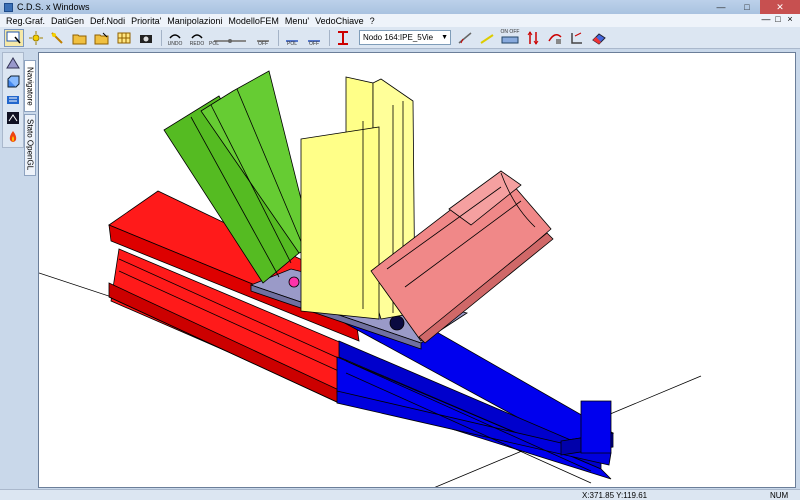 The width and height of the screenshot is (800, 500). I want to click on light-icon, so click(487, 38).